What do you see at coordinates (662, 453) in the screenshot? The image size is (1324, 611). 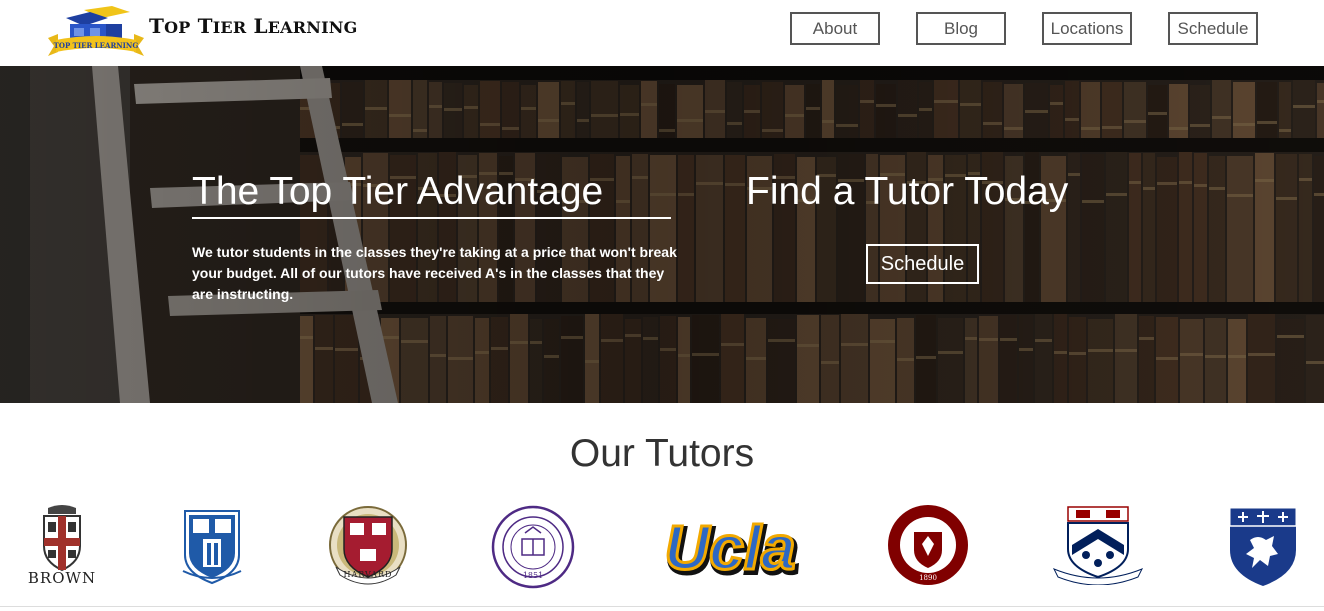 I see `our-tutors-heading: Our Tutors` at bounding box center [662, 453].